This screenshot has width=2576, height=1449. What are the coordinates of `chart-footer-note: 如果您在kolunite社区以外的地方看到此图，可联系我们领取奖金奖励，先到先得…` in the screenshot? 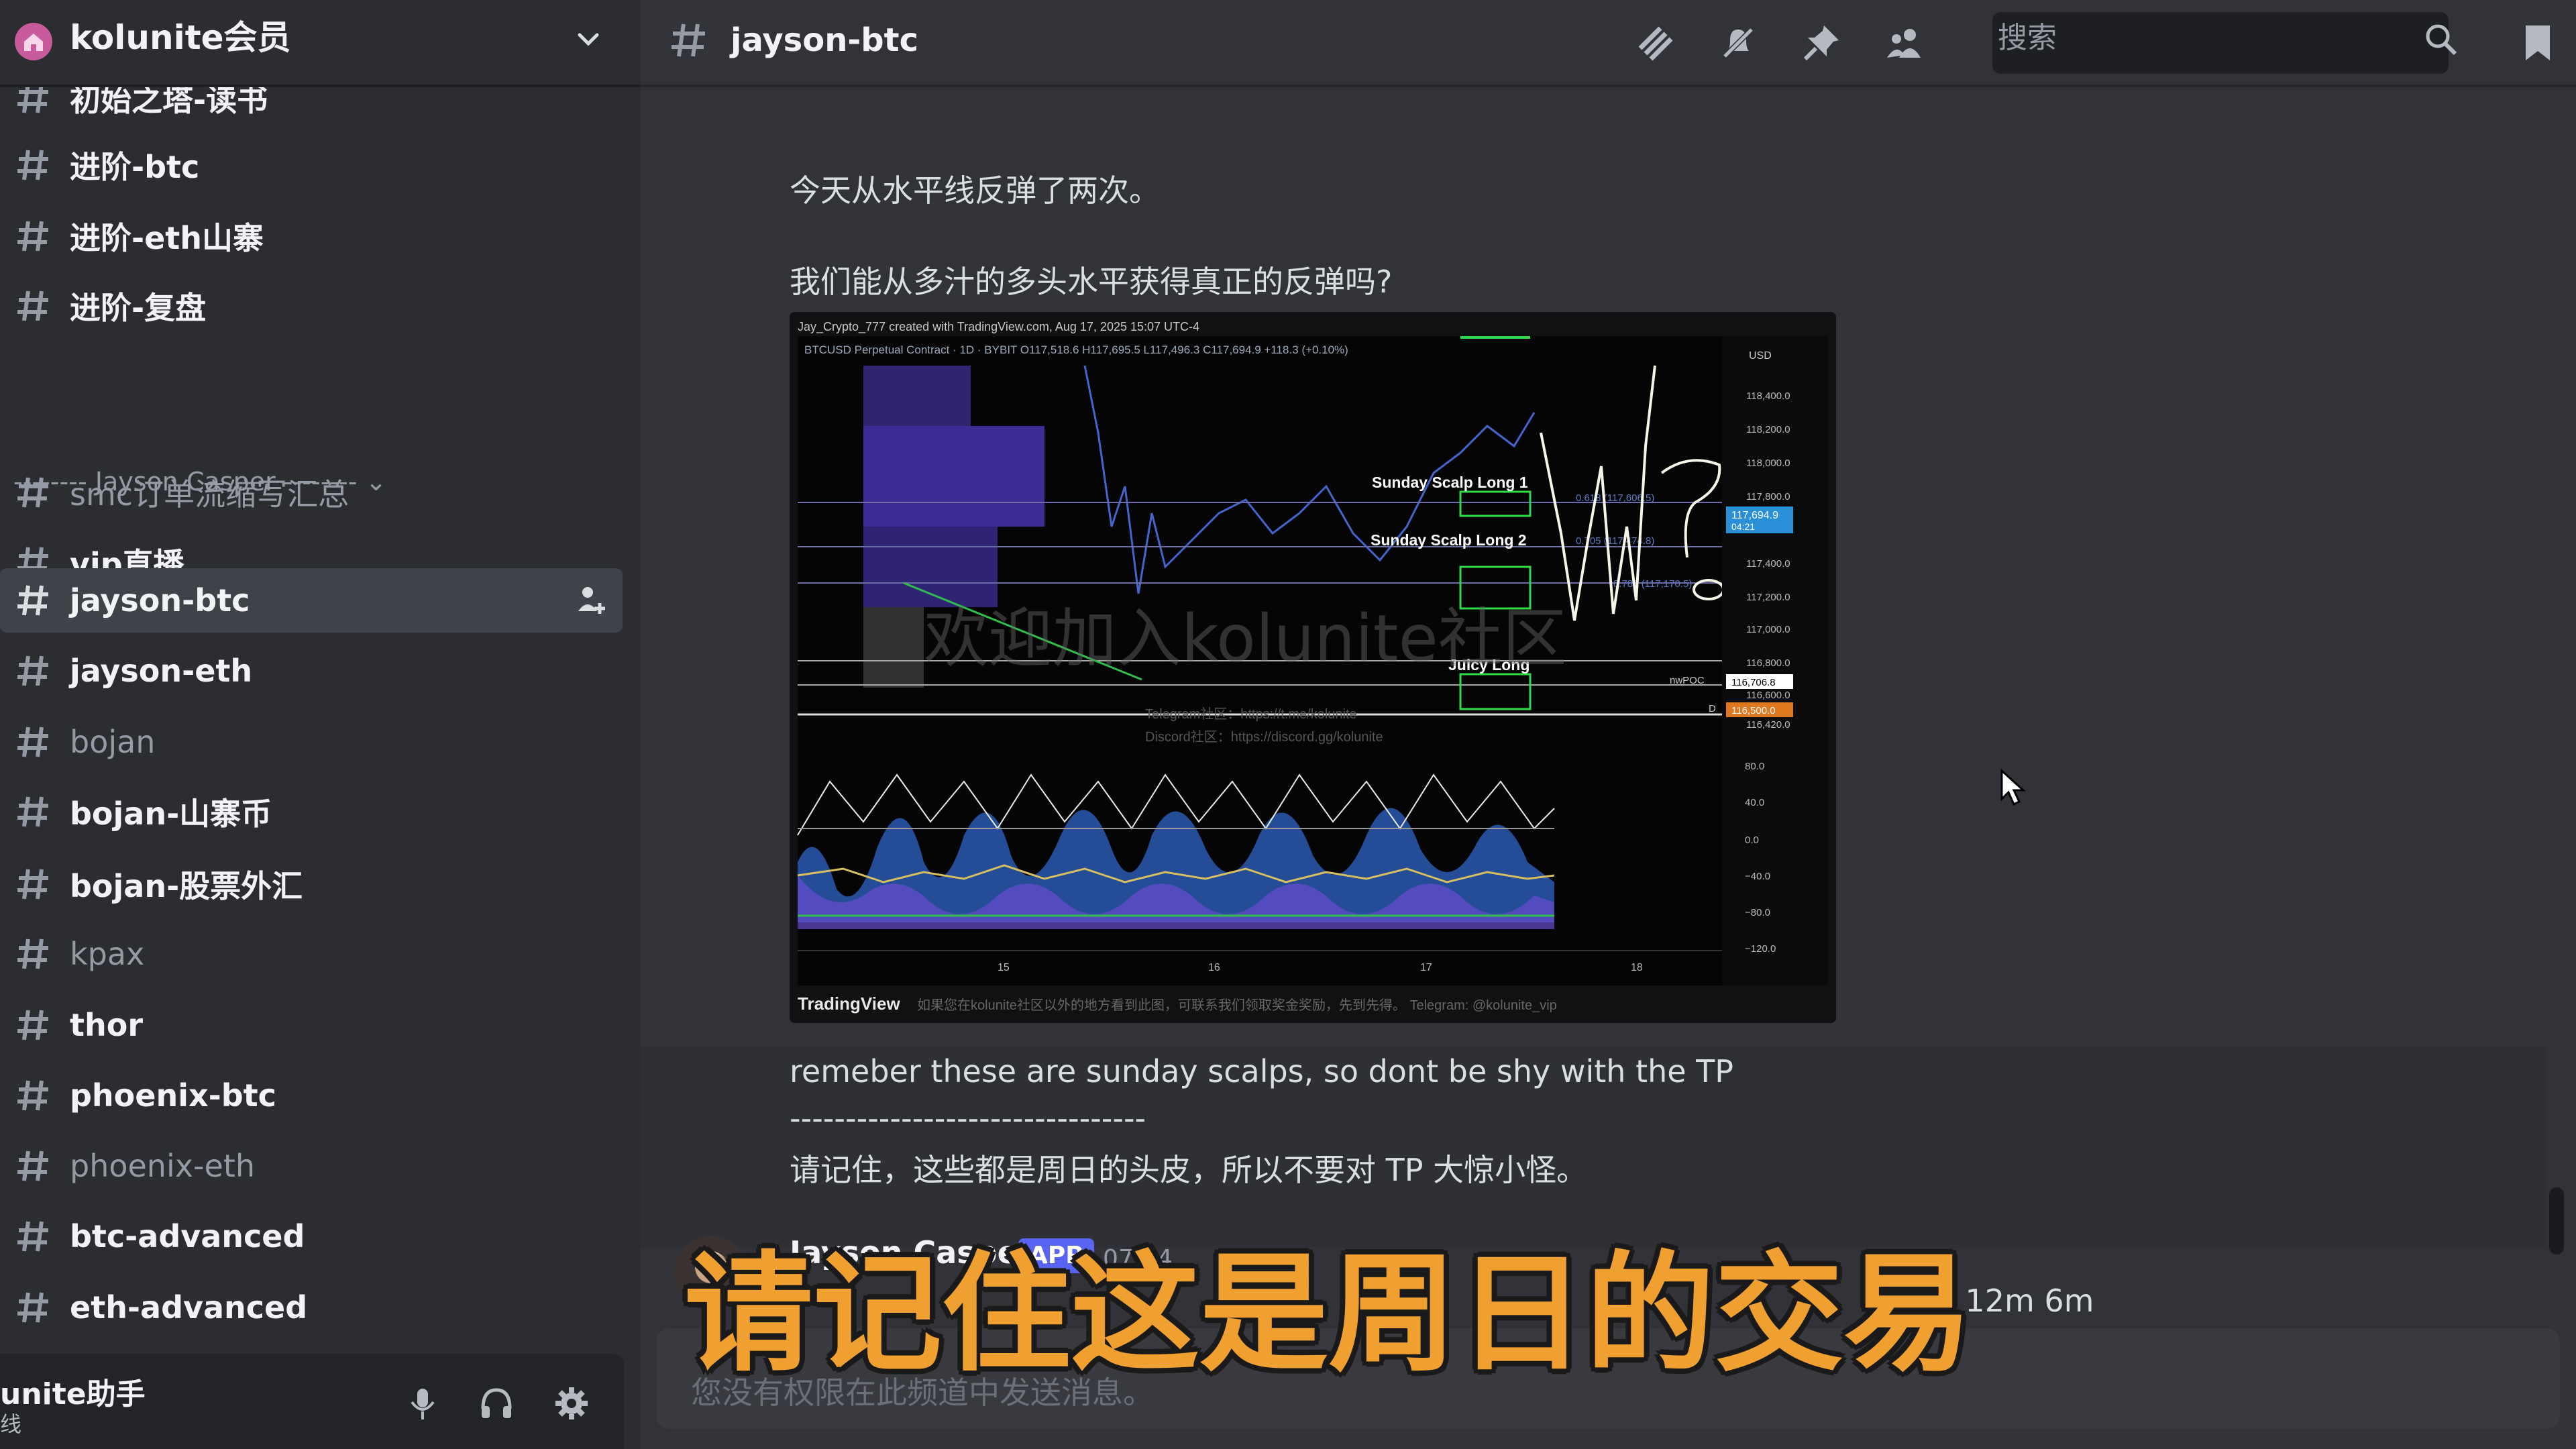 It's located at (1237, 1005).